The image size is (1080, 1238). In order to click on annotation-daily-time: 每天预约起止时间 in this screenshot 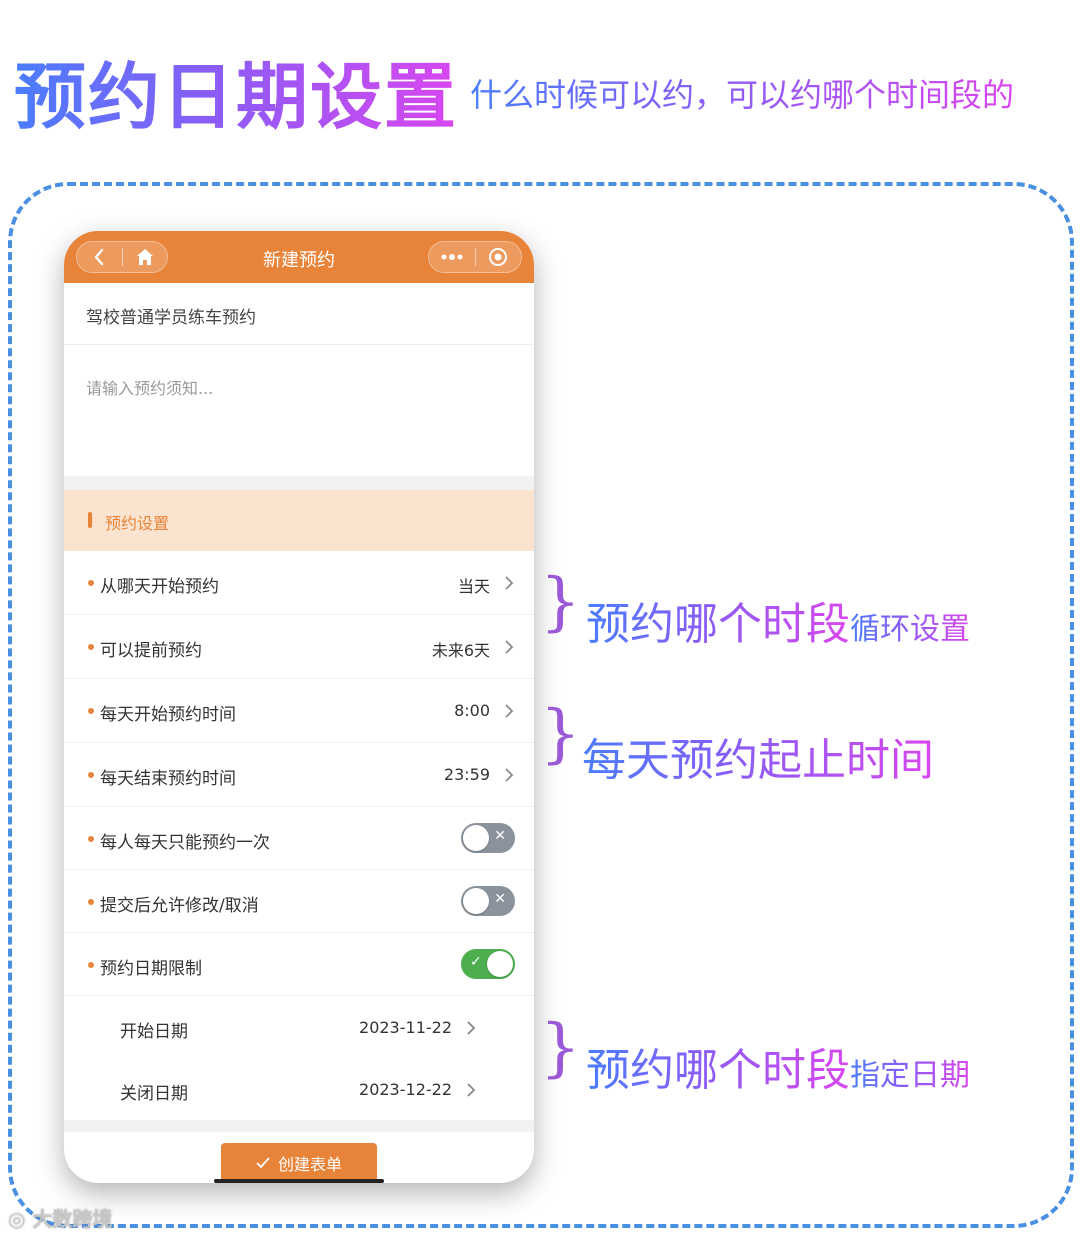, I will do `click(758, 756)`.